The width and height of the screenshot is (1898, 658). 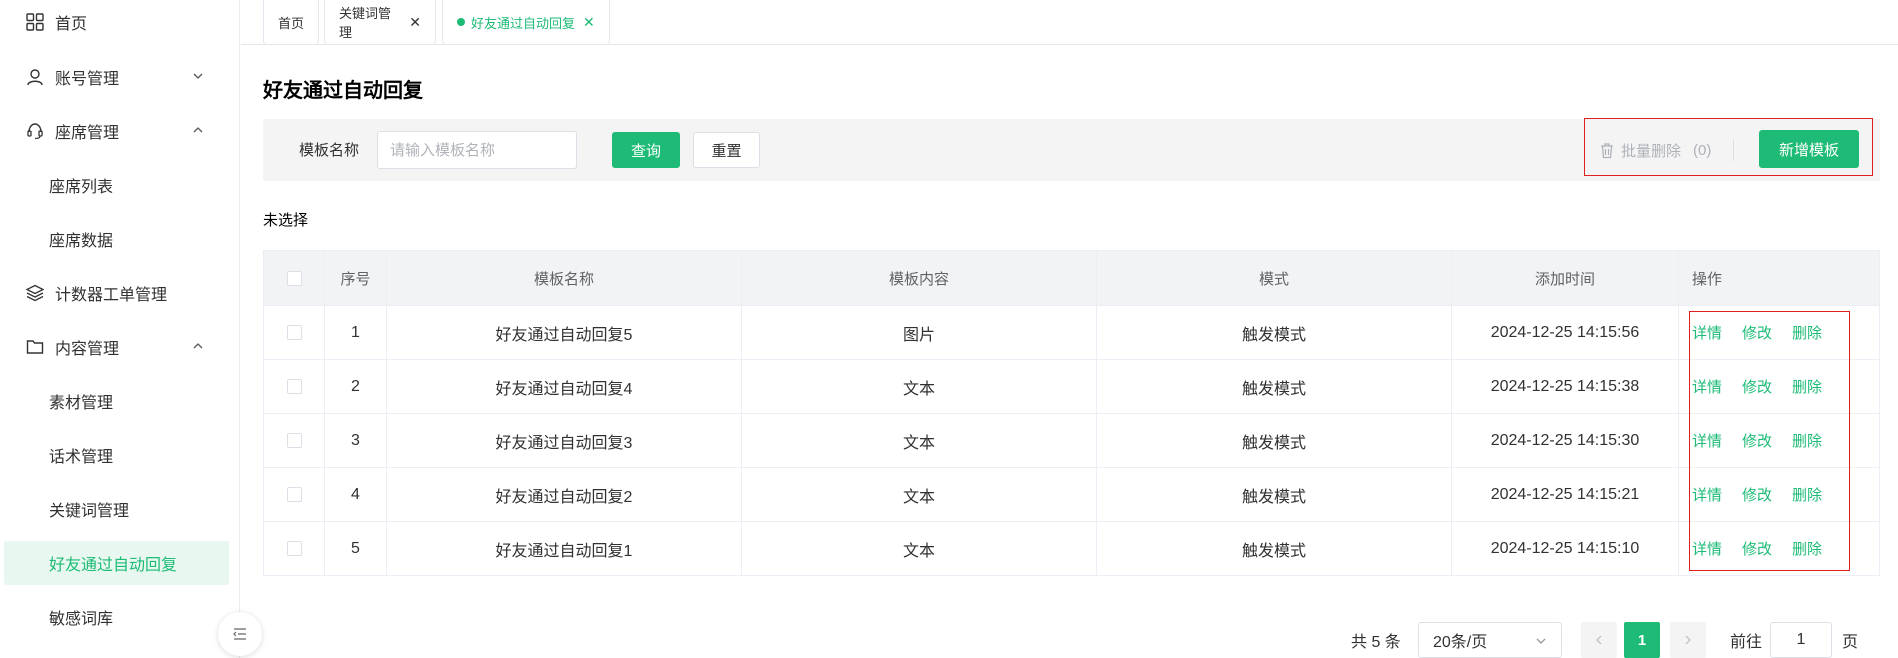 I want to click on reset-button: 重置, so click(x=726, y=150).